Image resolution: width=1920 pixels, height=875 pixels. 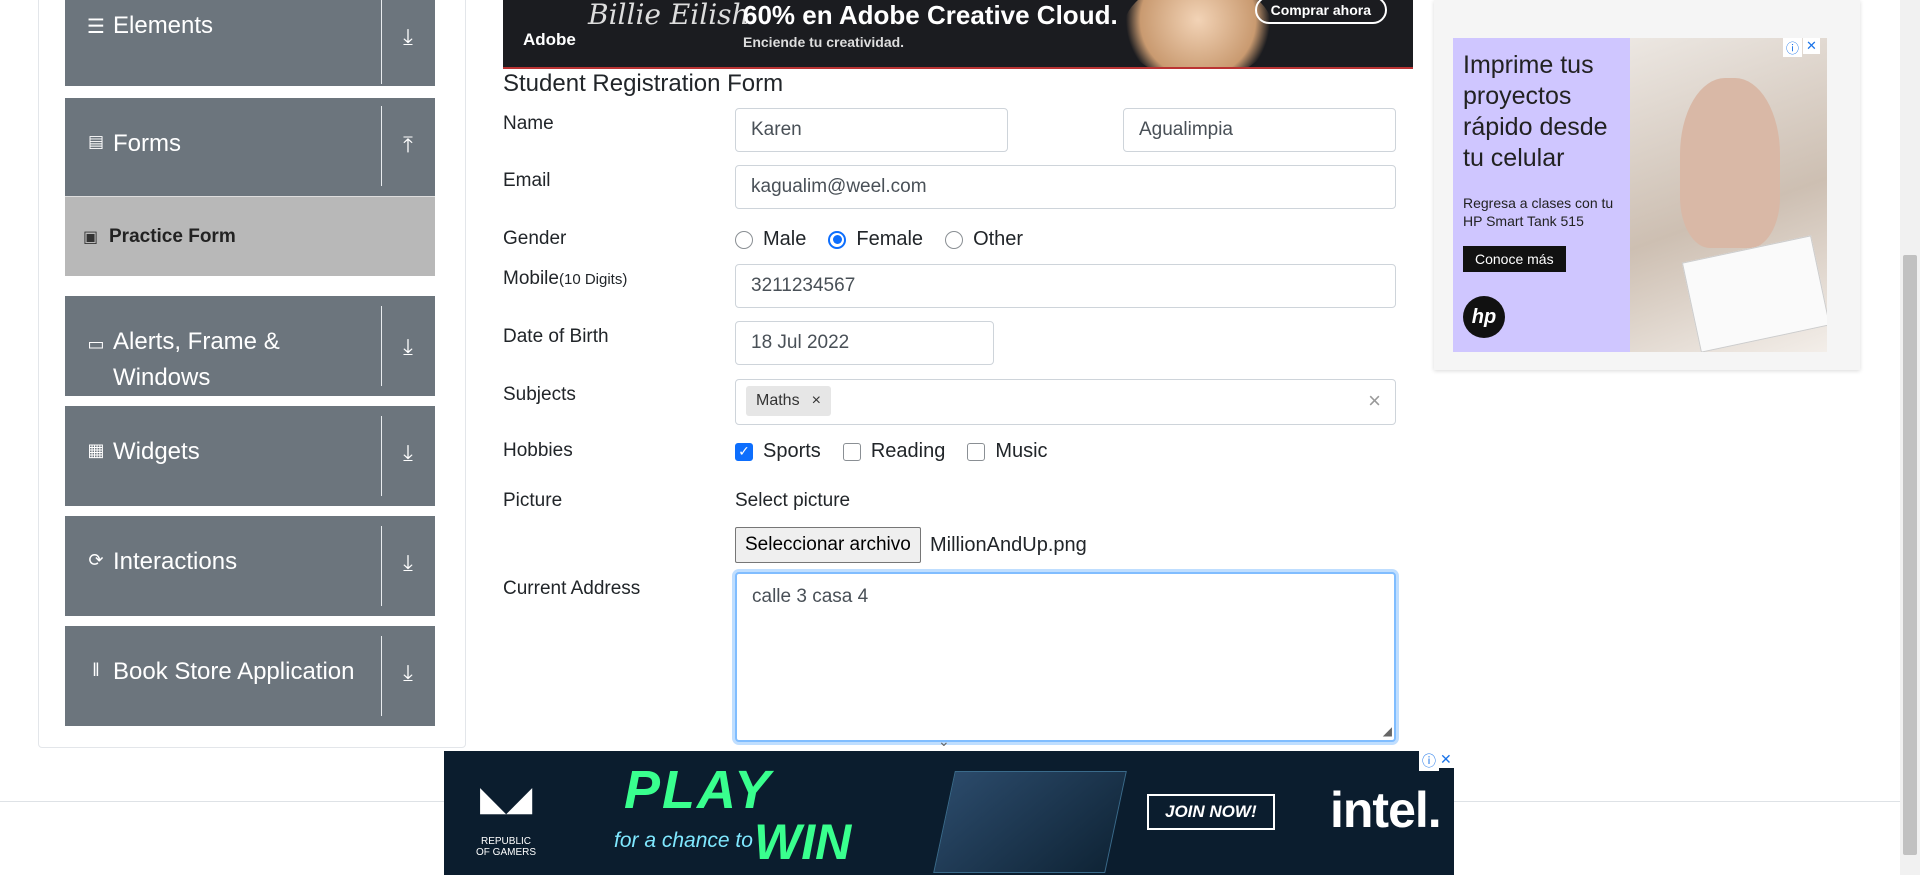 I want to click on hobby-reading: Reading, so click(x=894, y=451).